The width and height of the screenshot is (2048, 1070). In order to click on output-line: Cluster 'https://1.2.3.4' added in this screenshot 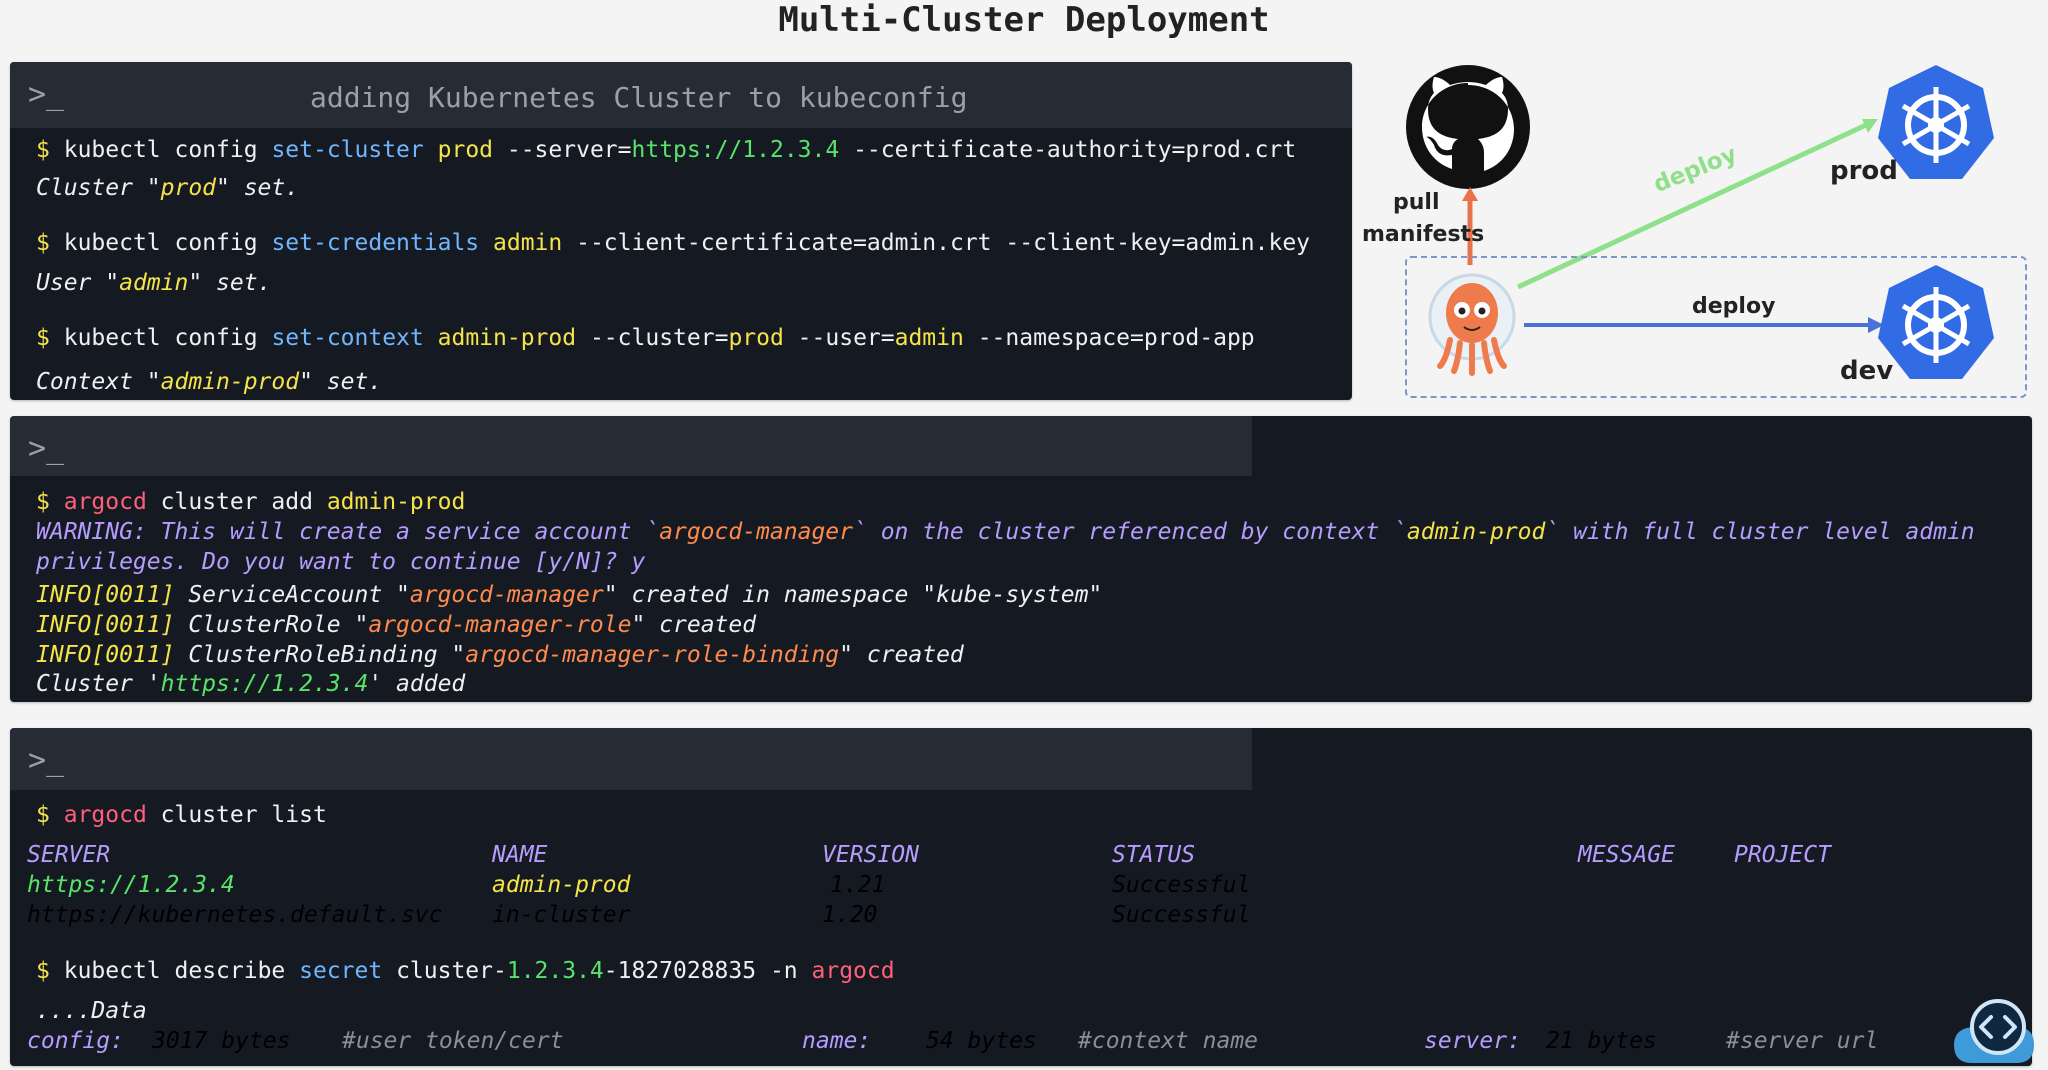, I will do `click(251, 684)`.